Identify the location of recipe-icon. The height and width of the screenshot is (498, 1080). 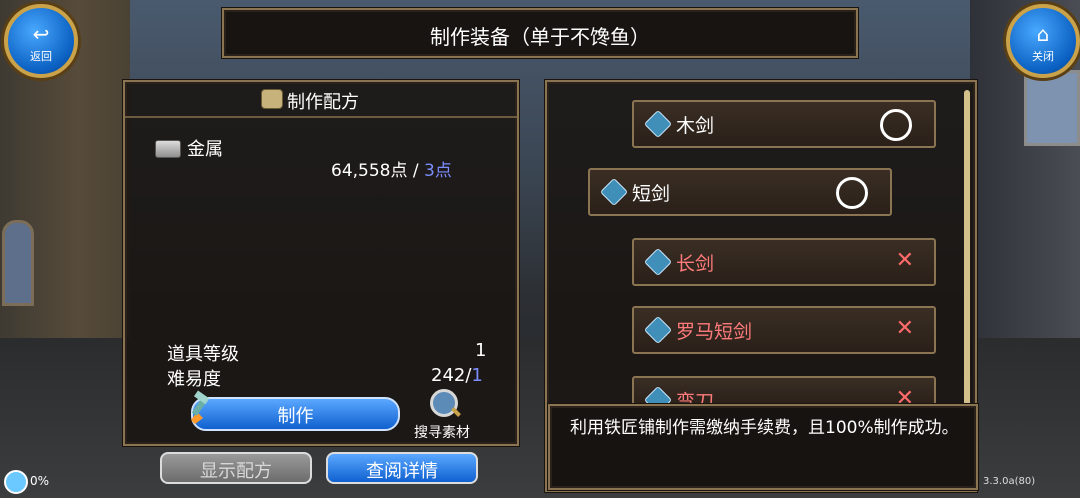
(272, 99).